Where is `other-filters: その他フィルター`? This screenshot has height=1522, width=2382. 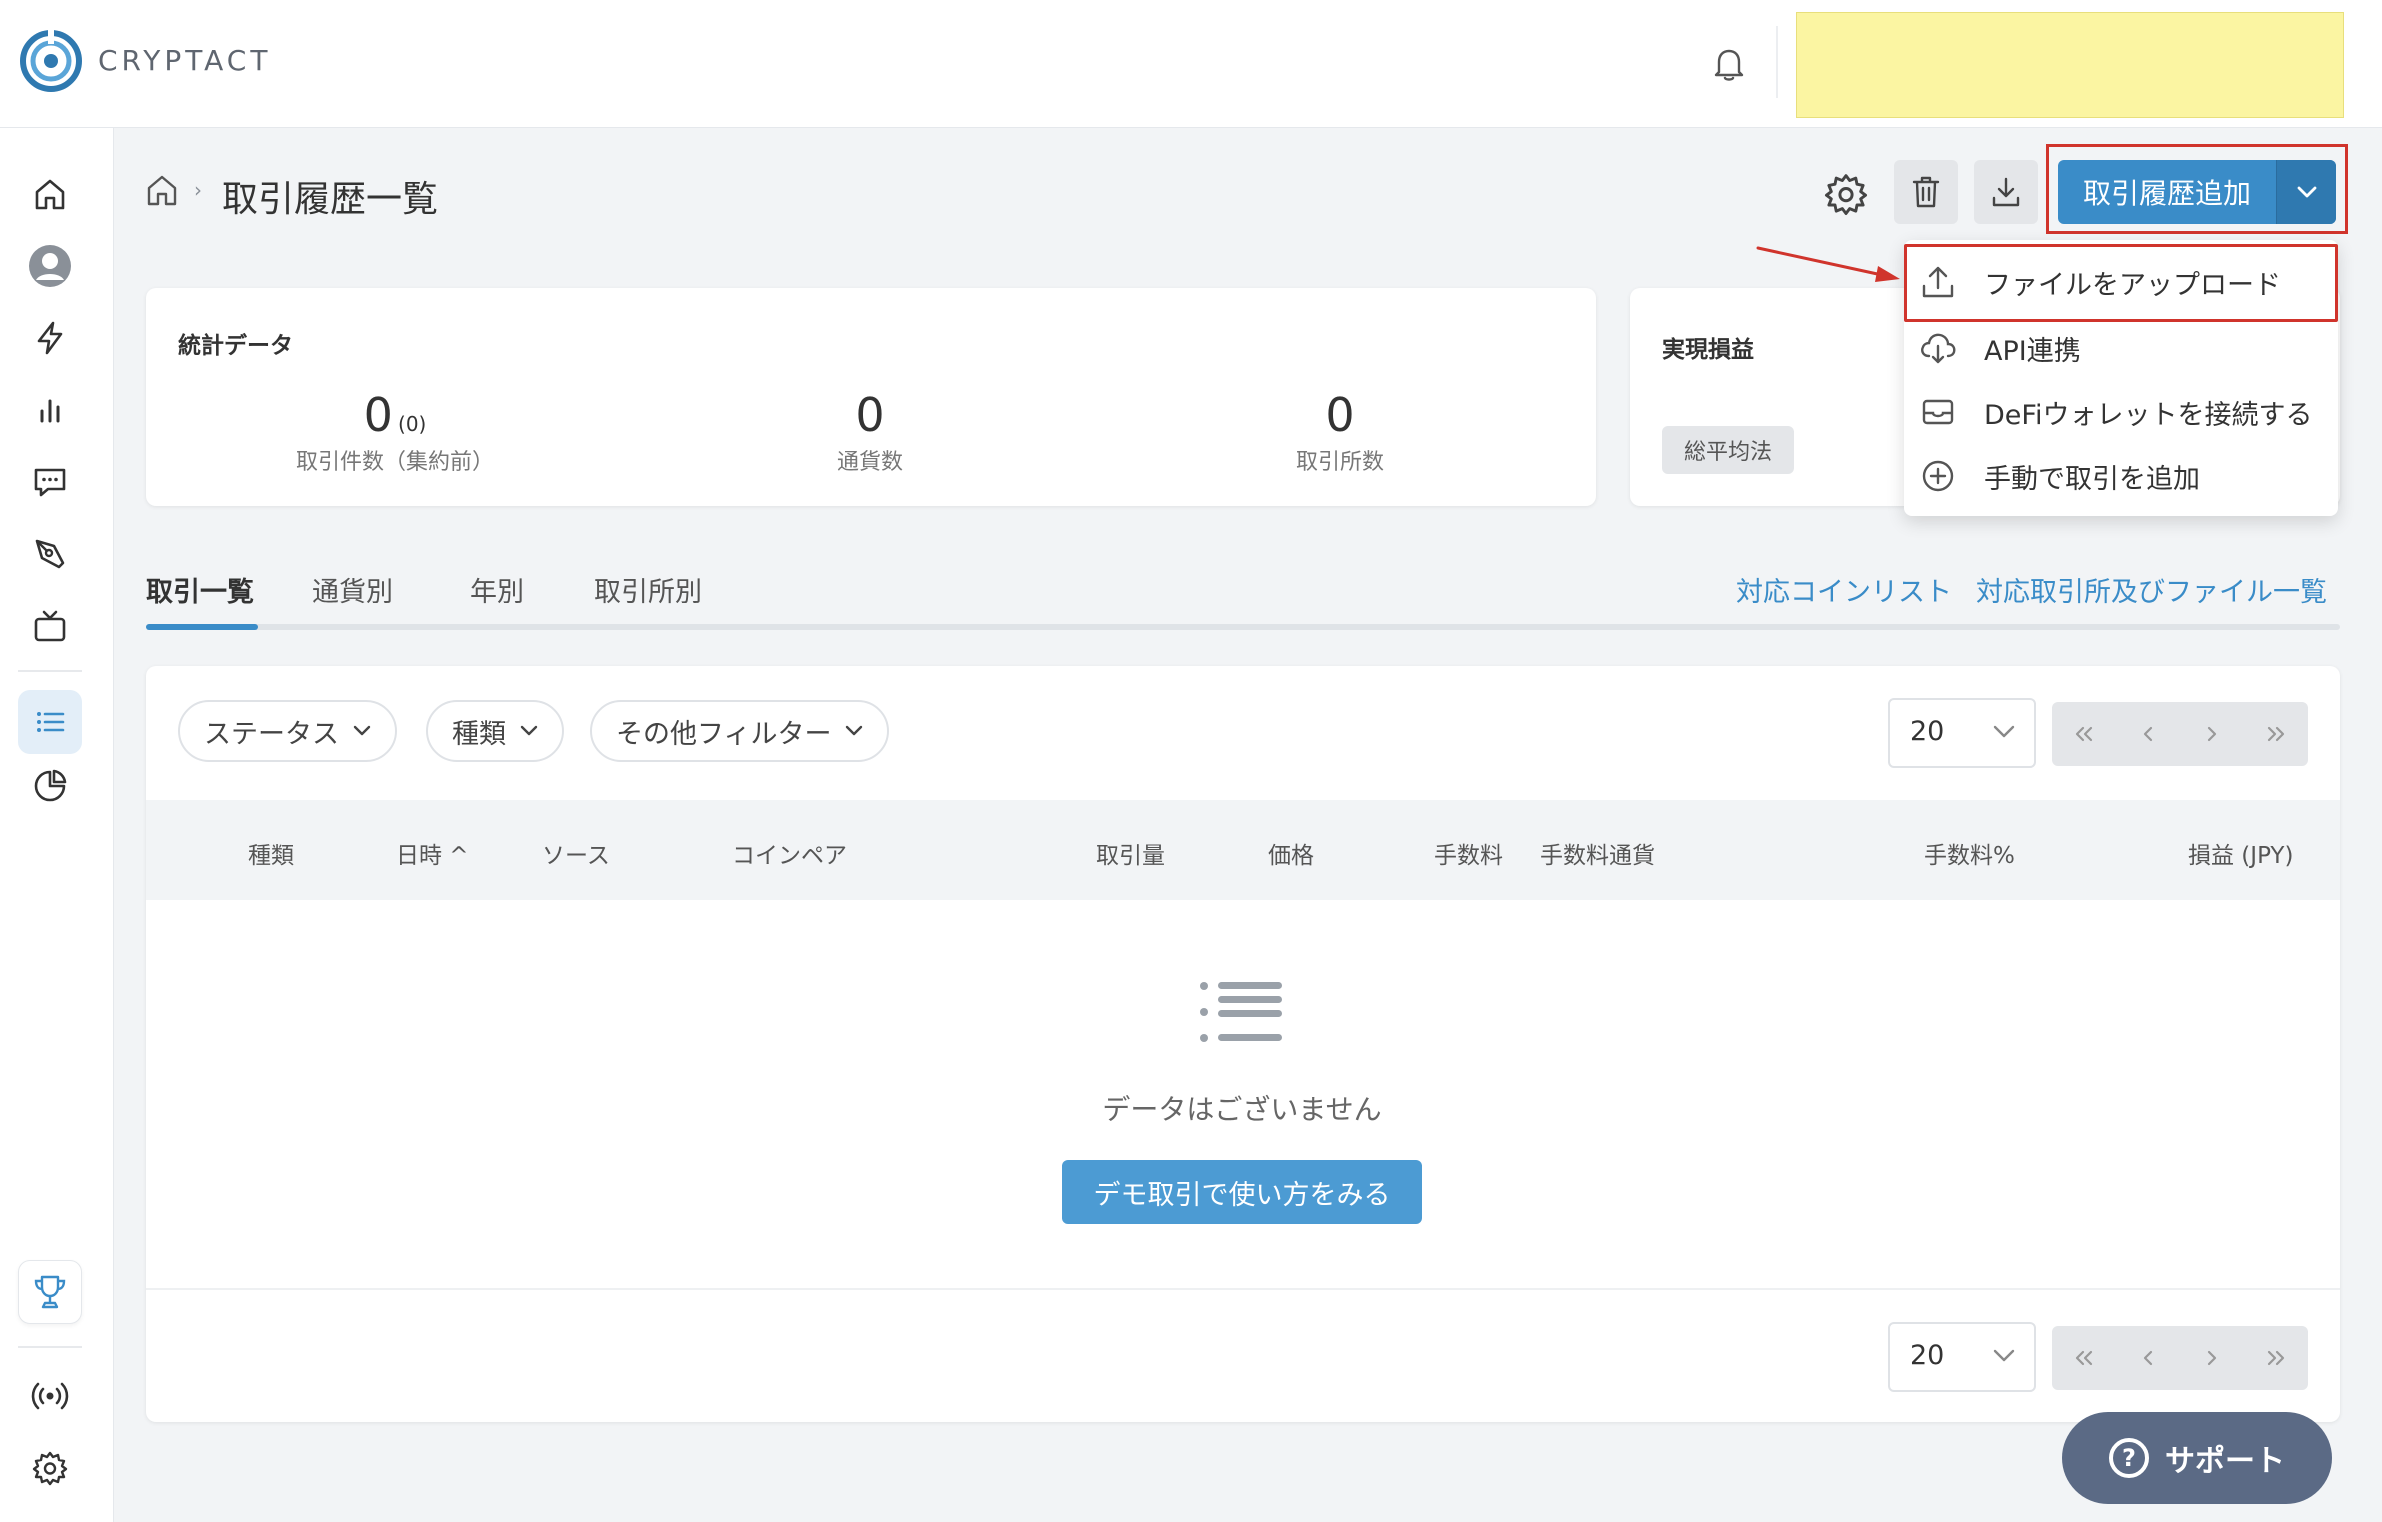
other-filters: その他フィルター is located at coordinates (740, 731).